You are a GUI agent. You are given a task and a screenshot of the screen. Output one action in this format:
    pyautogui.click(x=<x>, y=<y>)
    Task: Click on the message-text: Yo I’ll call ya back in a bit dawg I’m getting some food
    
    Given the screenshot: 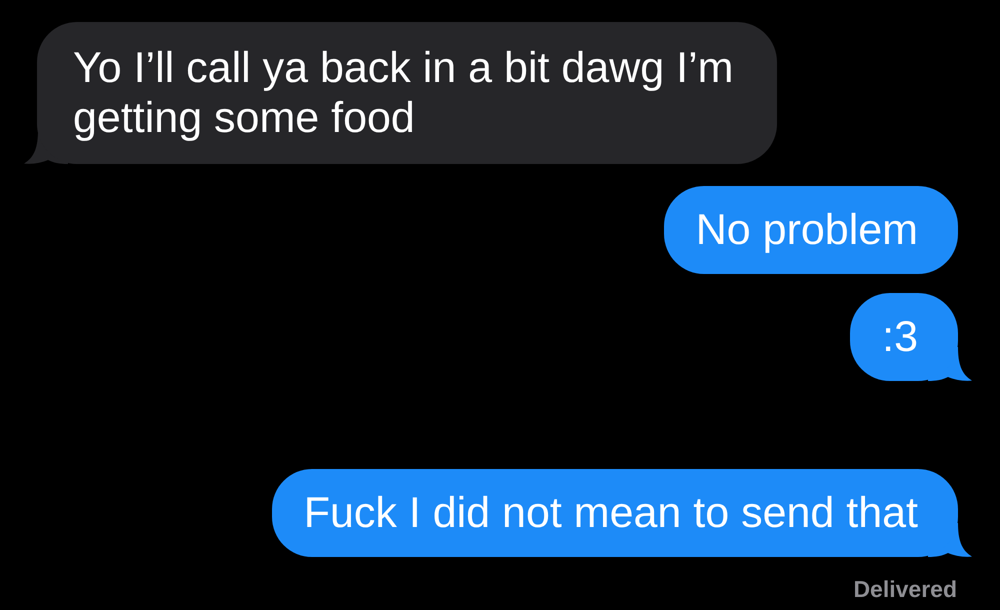 What is the action you would take?
    pyautogui.click(x=403, y=93)
    